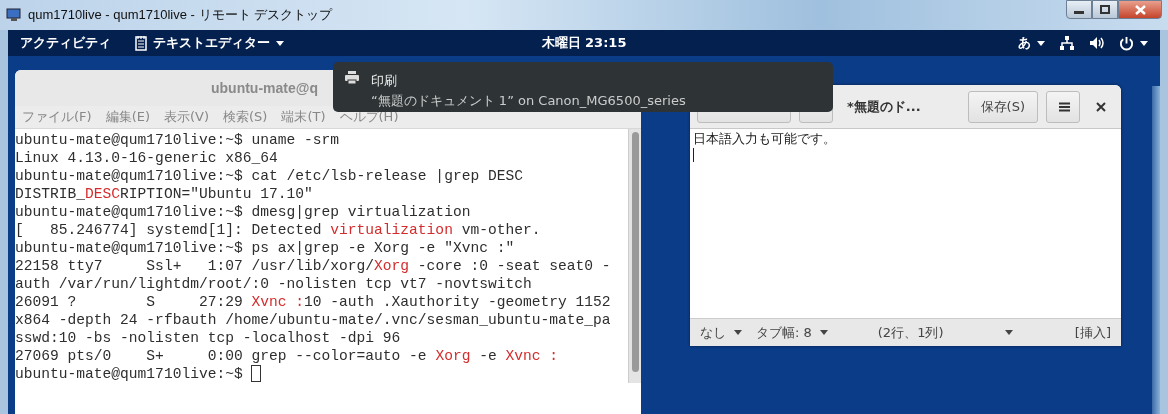 This screenshot has width=1168, height=414. What do you see at coordinates (269, 176) in the screenshot?
I see `terminal-line: ubuntu-mate@qum1710live:~$ cat /etc/lsb-release |grep DESC` at bounding box center [269, 176].